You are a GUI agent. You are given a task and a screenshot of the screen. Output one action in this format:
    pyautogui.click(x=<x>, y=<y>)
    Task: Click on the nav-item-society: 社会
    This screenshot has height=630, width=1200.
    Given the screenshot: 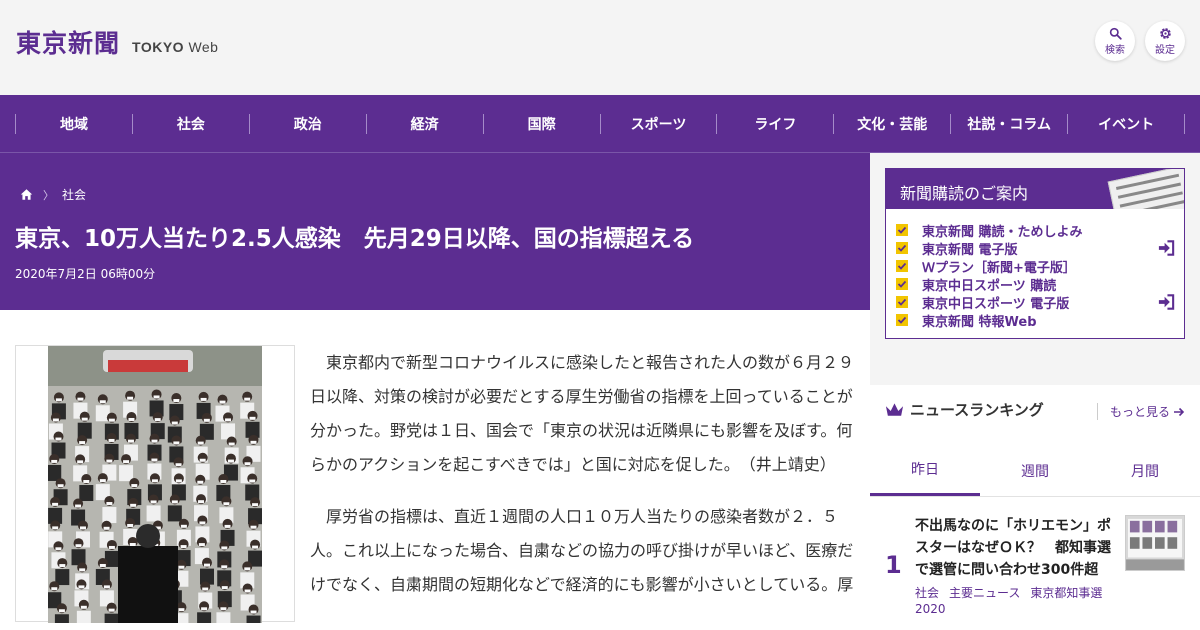 What is the action you would take?
    pyautogui.click(x=190, y=124)
    